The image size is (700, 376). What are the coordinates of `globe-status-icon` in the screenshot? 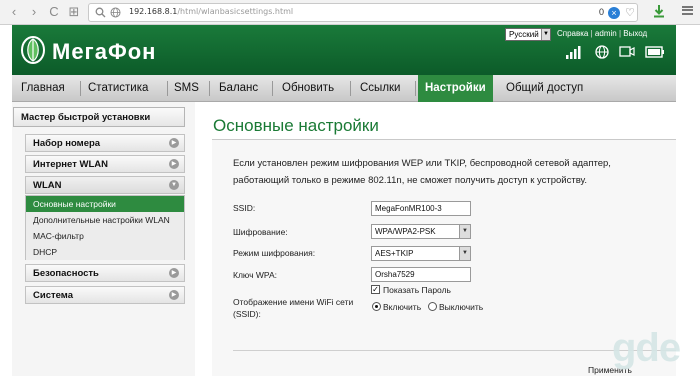 It's located at (602, 52).